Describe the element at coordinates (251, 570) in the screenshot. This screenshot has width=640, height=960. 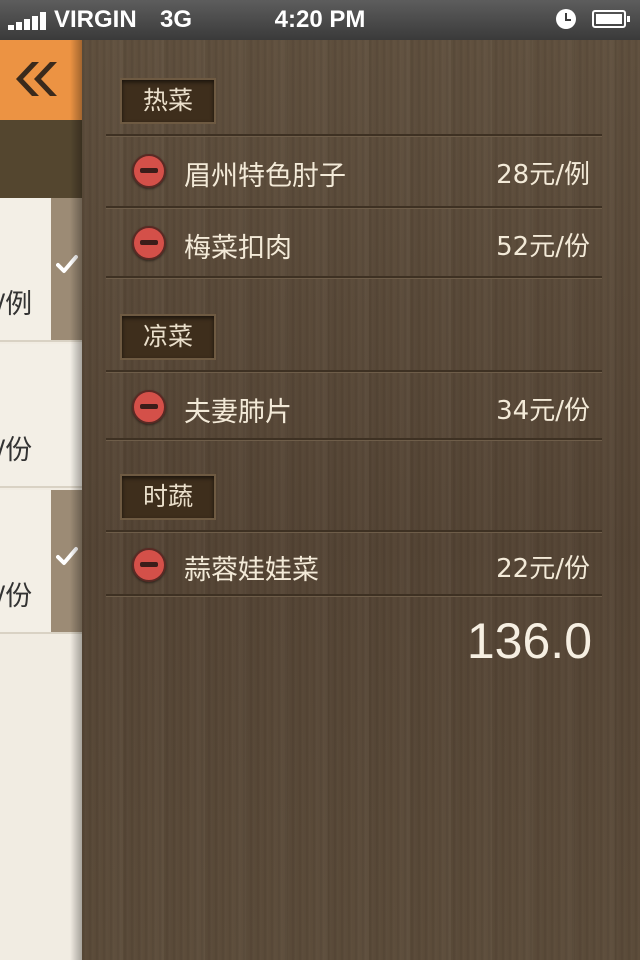
I see `dish-name: 蒜蓉娃娃菜` at that location.